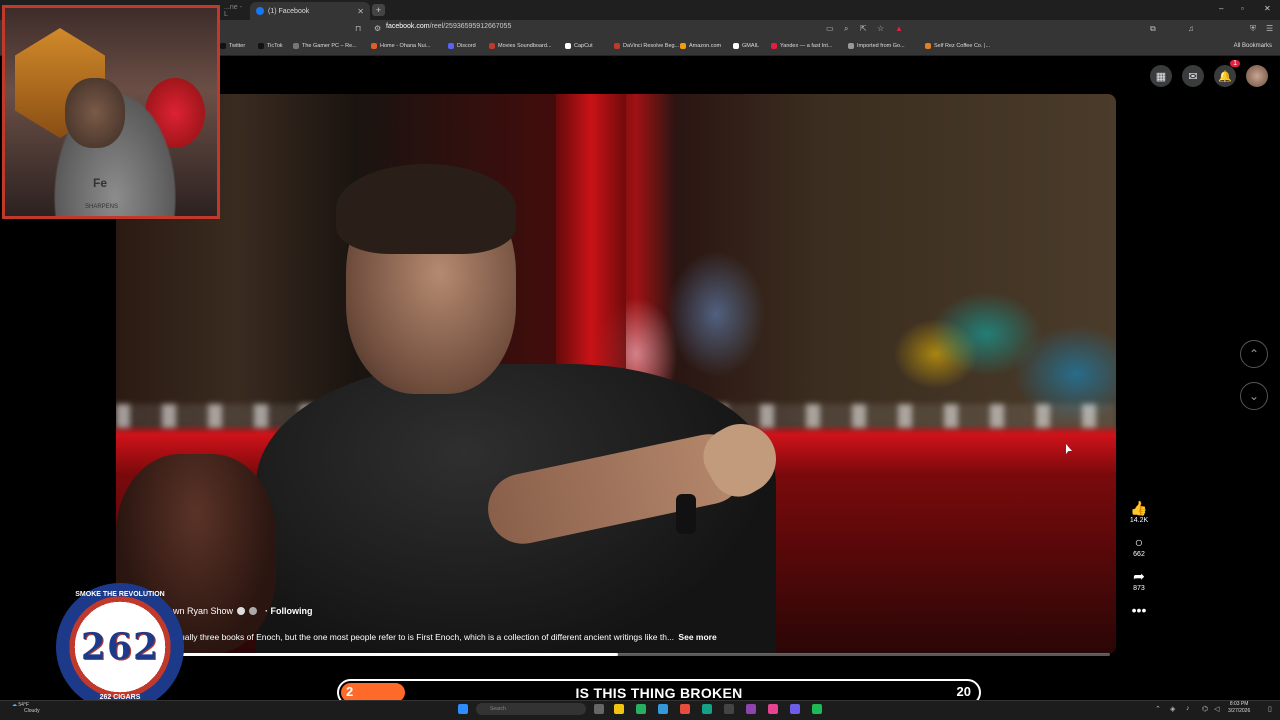 This screenshot has width=1280, height=720. What do you see at coordinates (899, 28) in the screenshot?
I see `extension-icon: ▲` at bounding box center [899, 28].